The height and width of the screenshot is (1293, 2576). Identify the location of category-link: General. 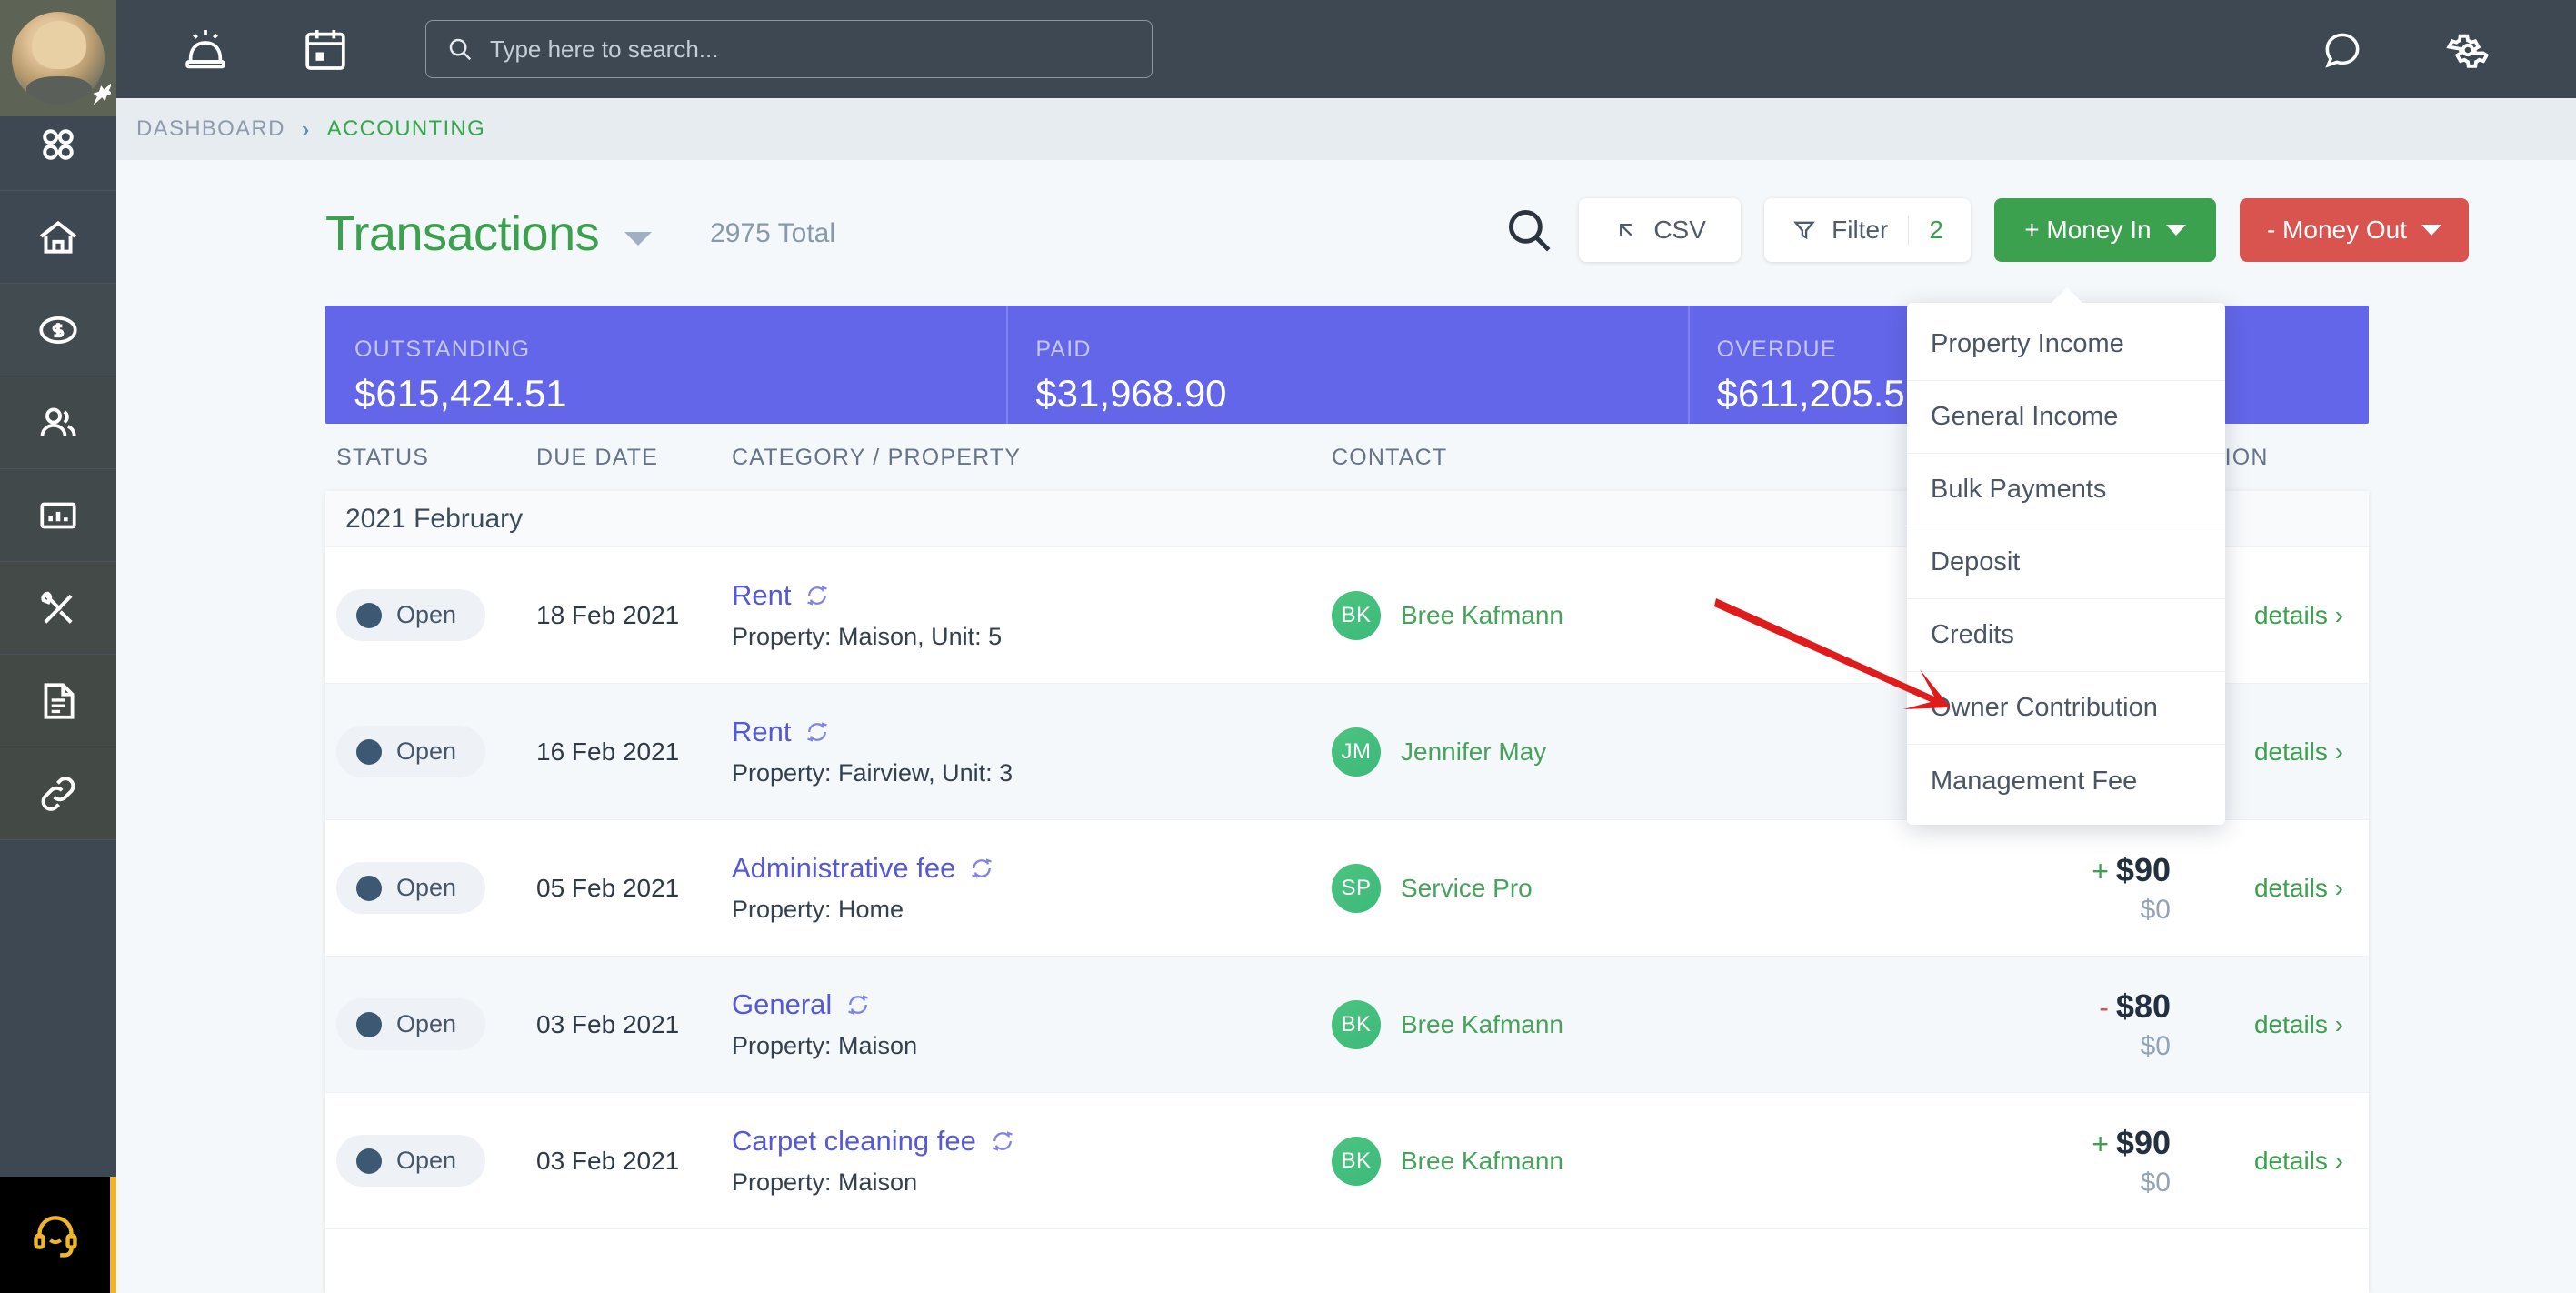
(782, 1004).